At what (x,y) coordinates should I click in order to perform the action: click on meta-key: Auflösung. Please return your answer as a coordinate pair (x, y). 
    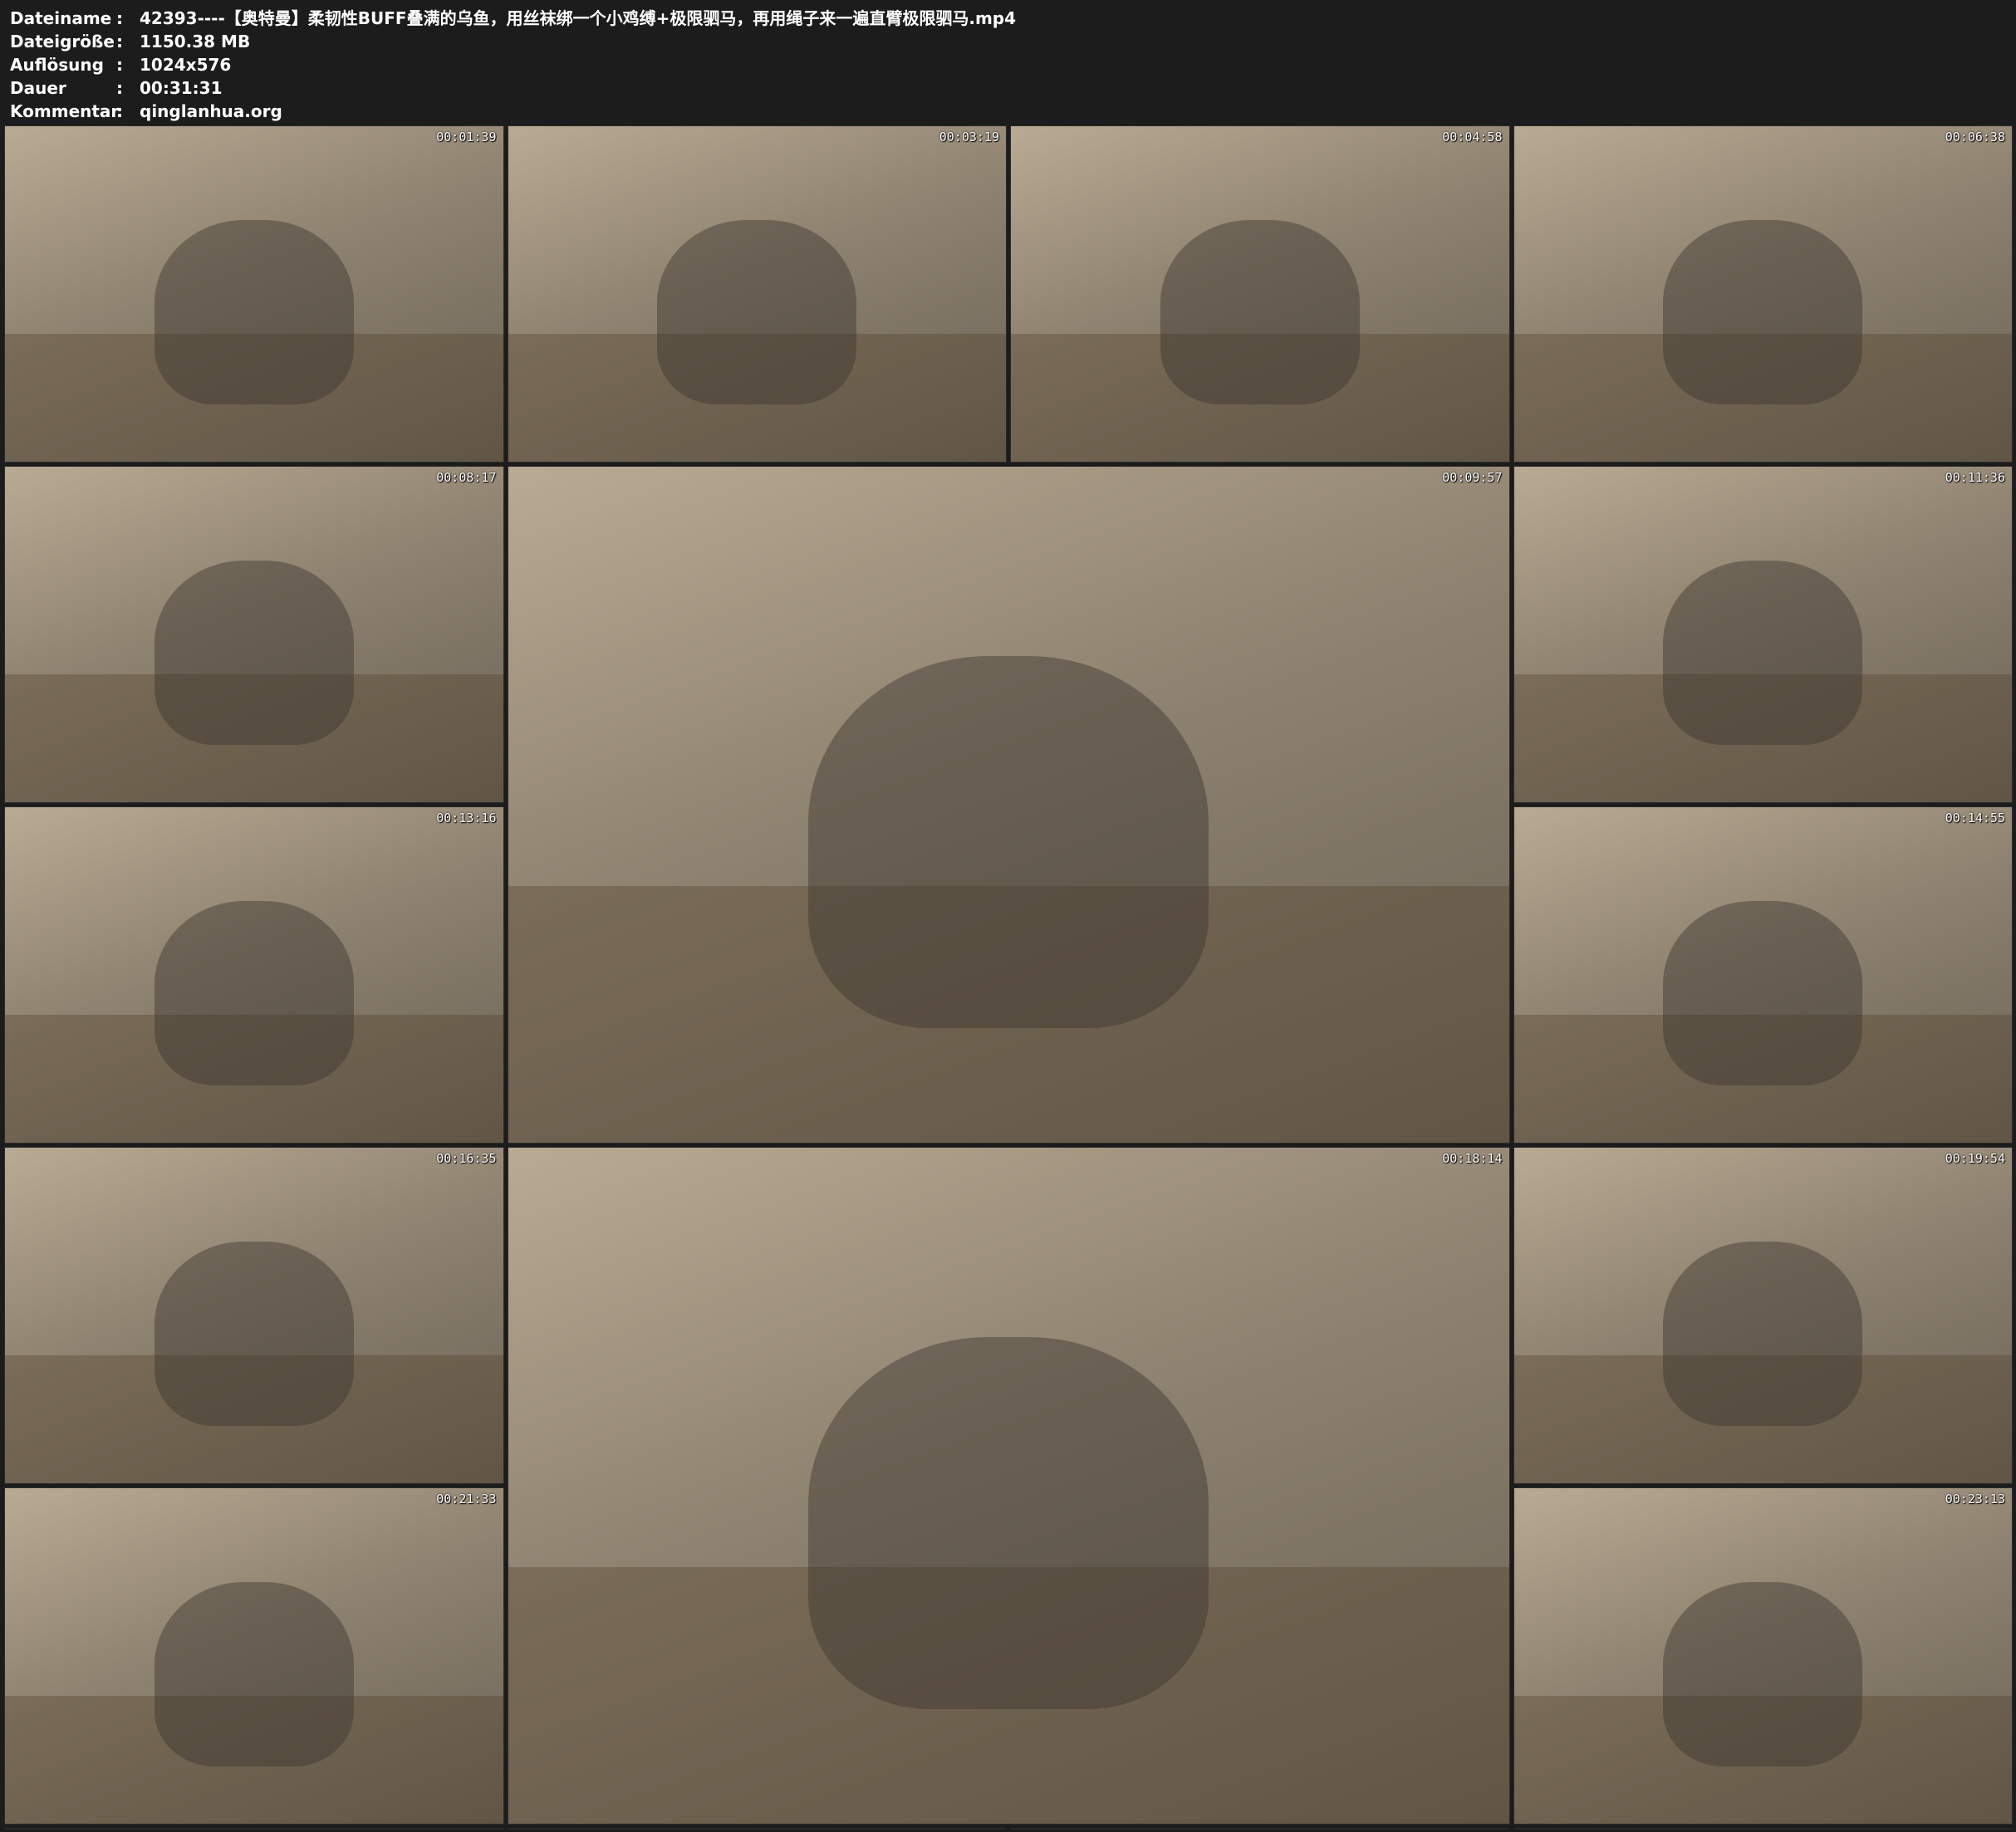
    Looking at the image, I should click on (57, 65).